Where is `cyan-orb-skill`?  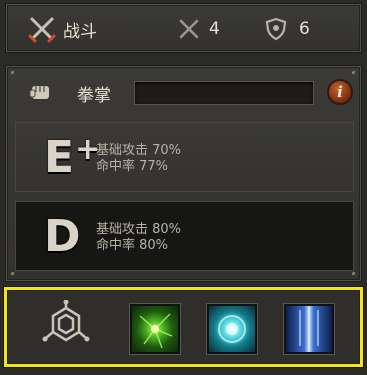
cyan-orb-skill is located at coordinates (232, 329).